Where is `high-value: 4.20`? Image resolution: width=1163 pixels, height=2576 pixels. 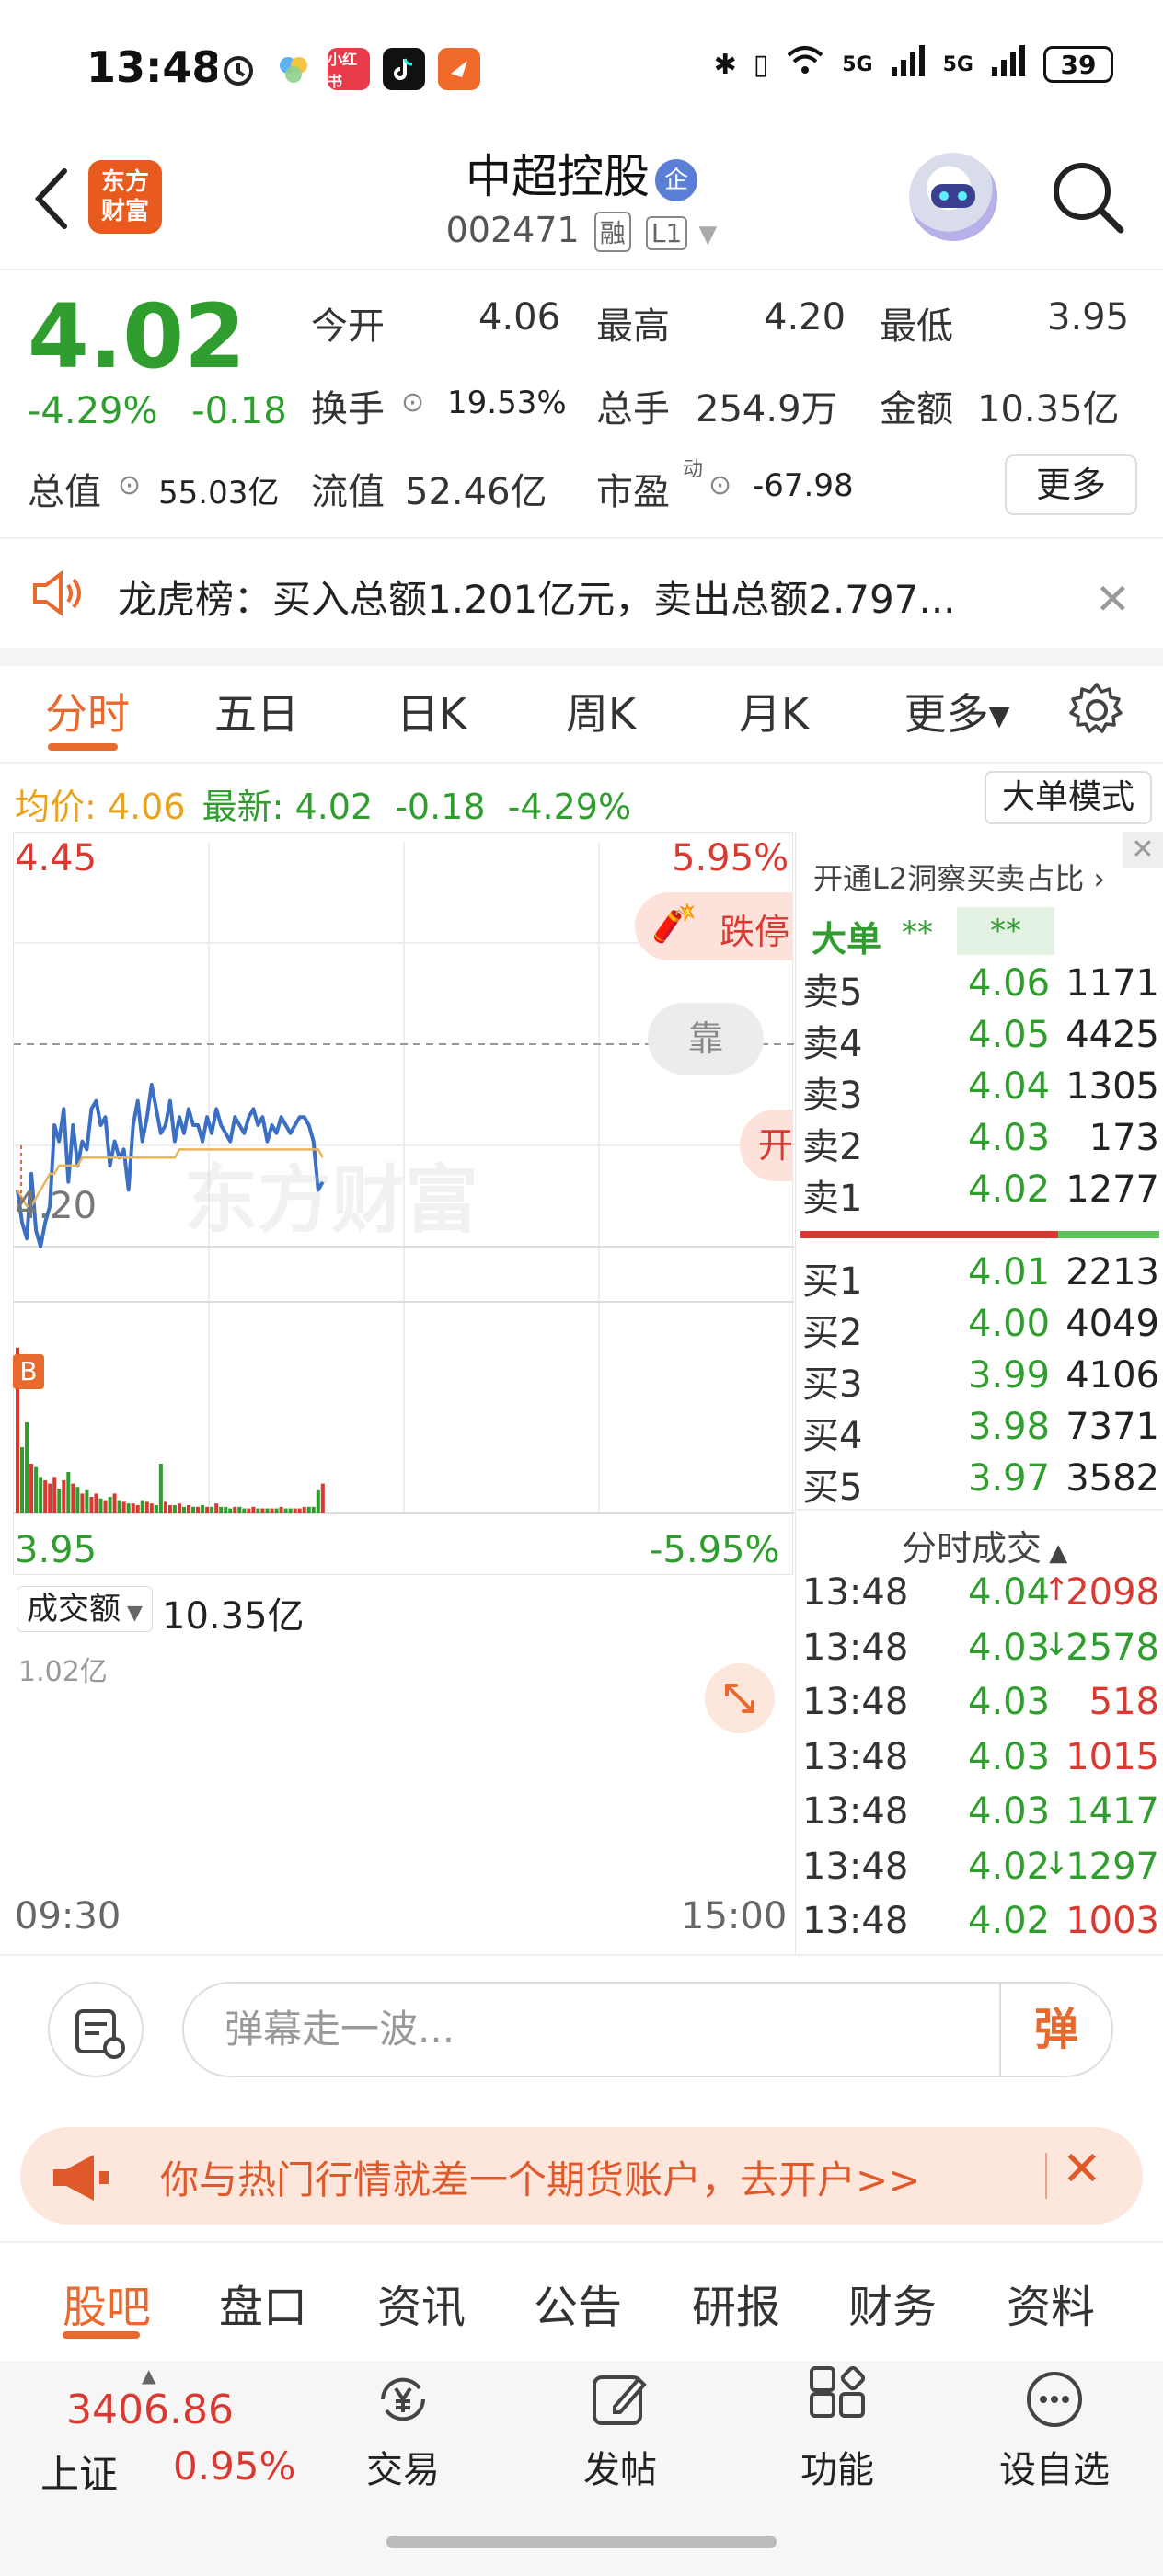 high-value: 4.20 is located at coordinates (805, 317).